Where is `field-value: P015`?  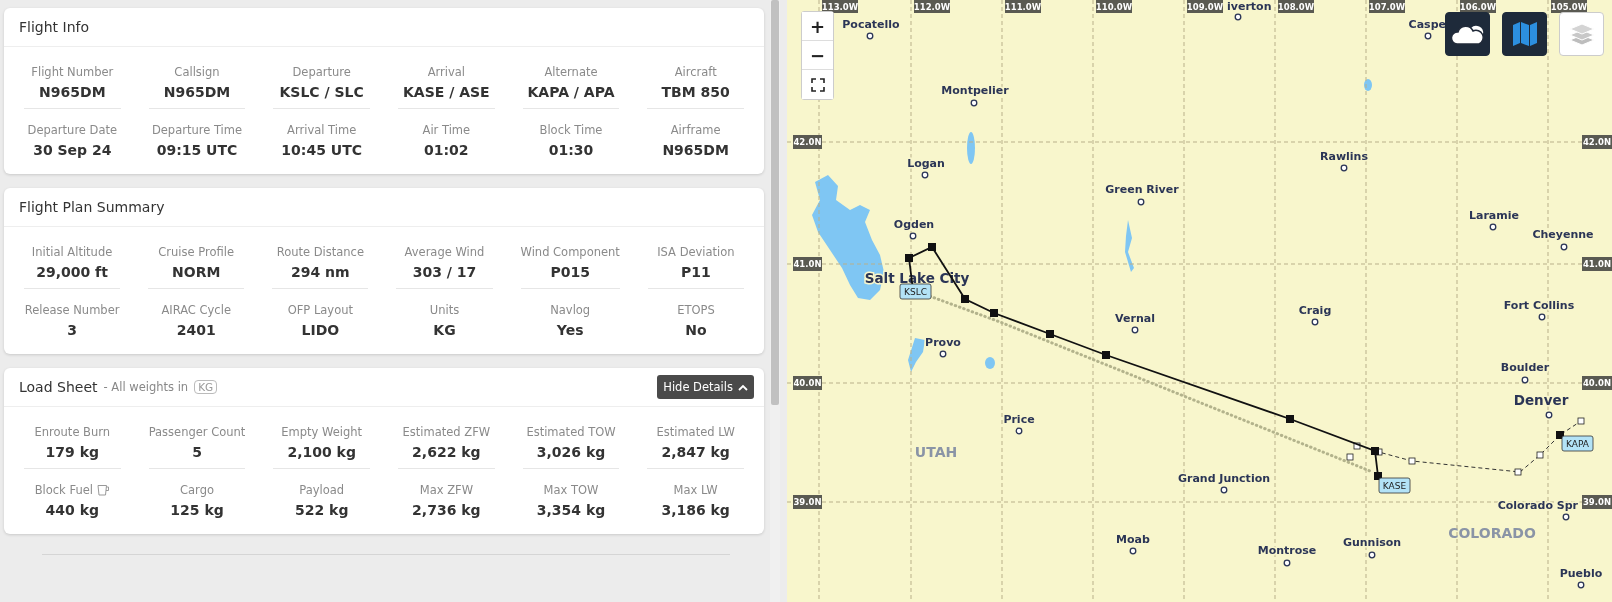
field-value: P015 is located at coordinates (570, 272).